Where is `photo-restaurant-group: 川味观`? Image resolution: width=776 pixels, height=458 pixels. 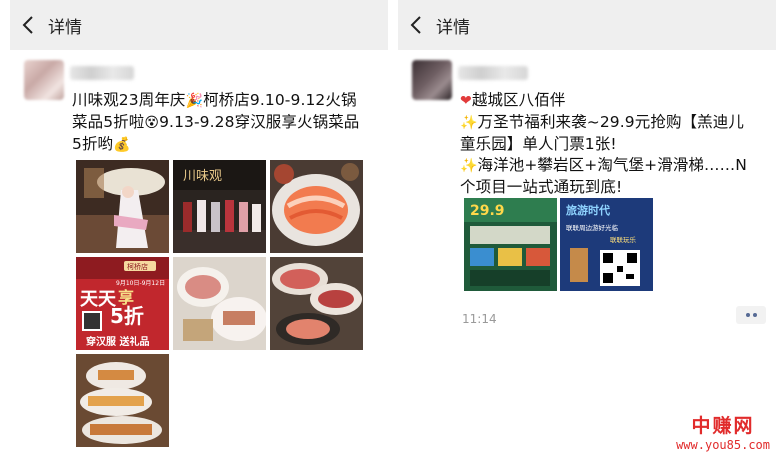 photo-restaurant-group: 川味观 is located at coordinates (219, 206).